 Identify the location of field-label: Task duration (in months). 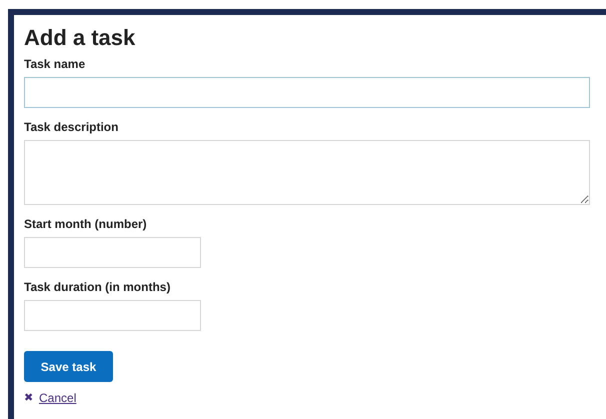
(98, 287).